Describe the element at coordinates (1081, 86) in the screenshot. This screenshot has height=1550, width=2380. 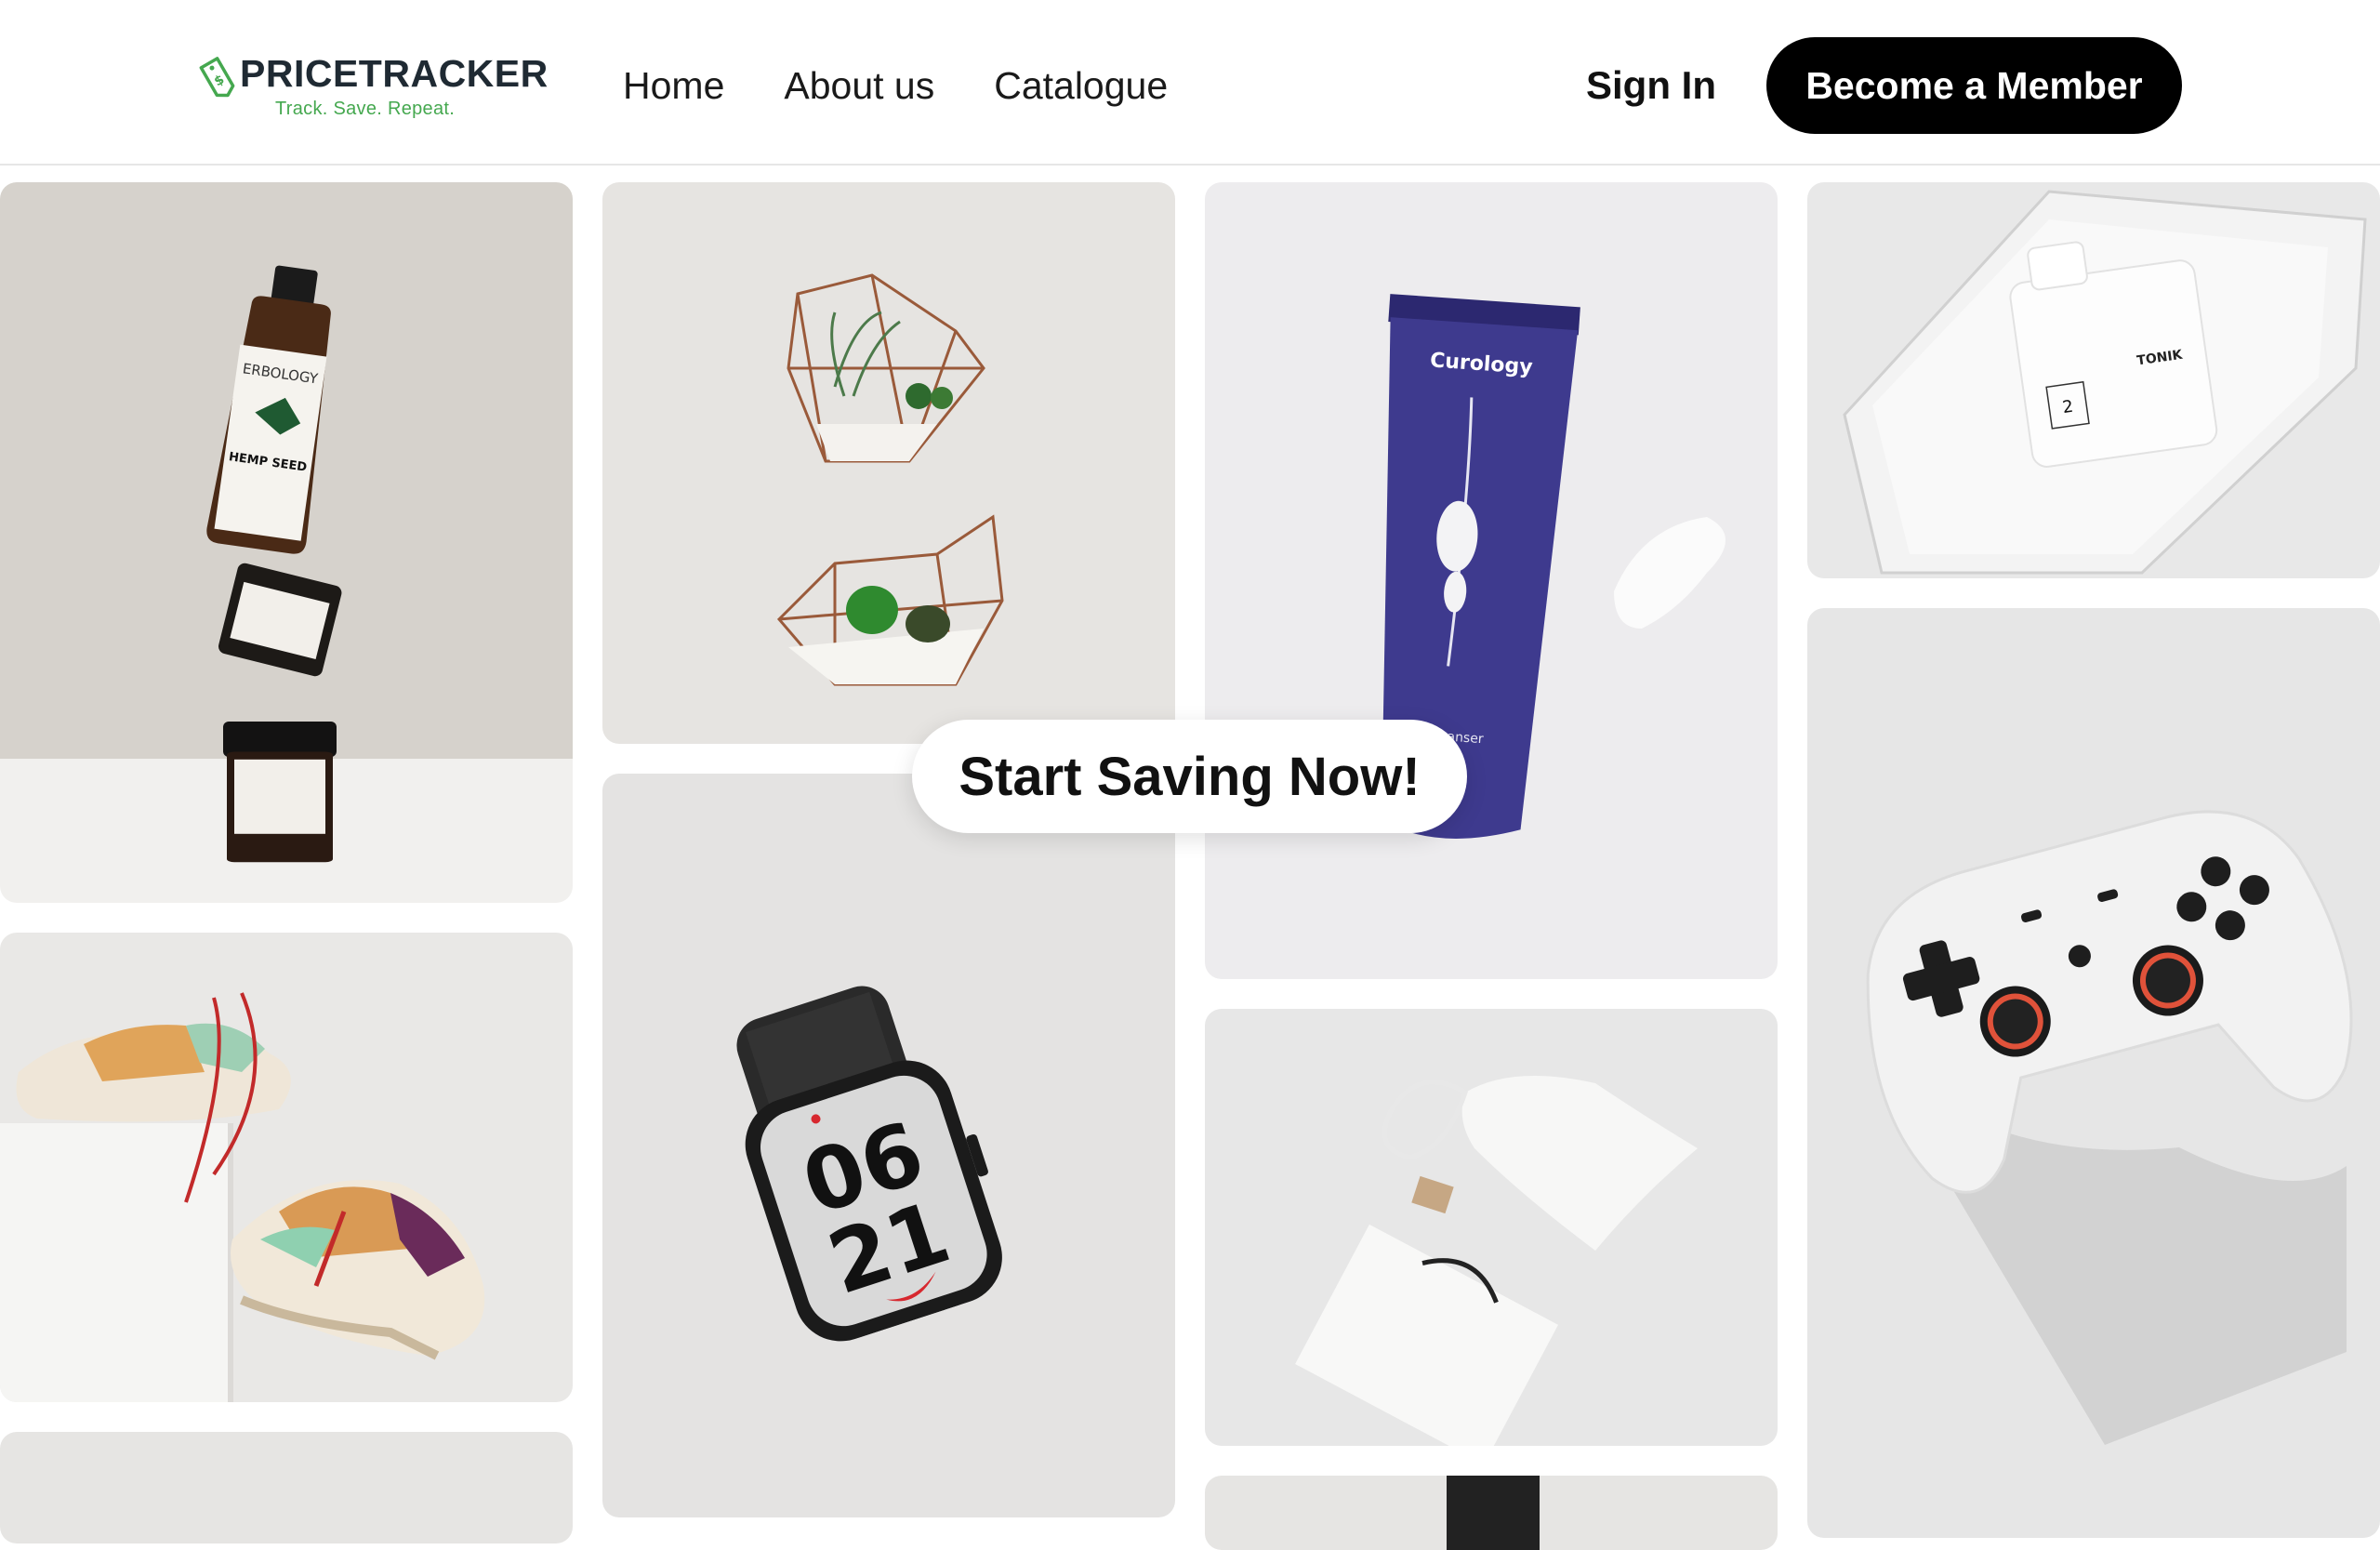
I see `nav-catalogue: Catalogue` at that location.